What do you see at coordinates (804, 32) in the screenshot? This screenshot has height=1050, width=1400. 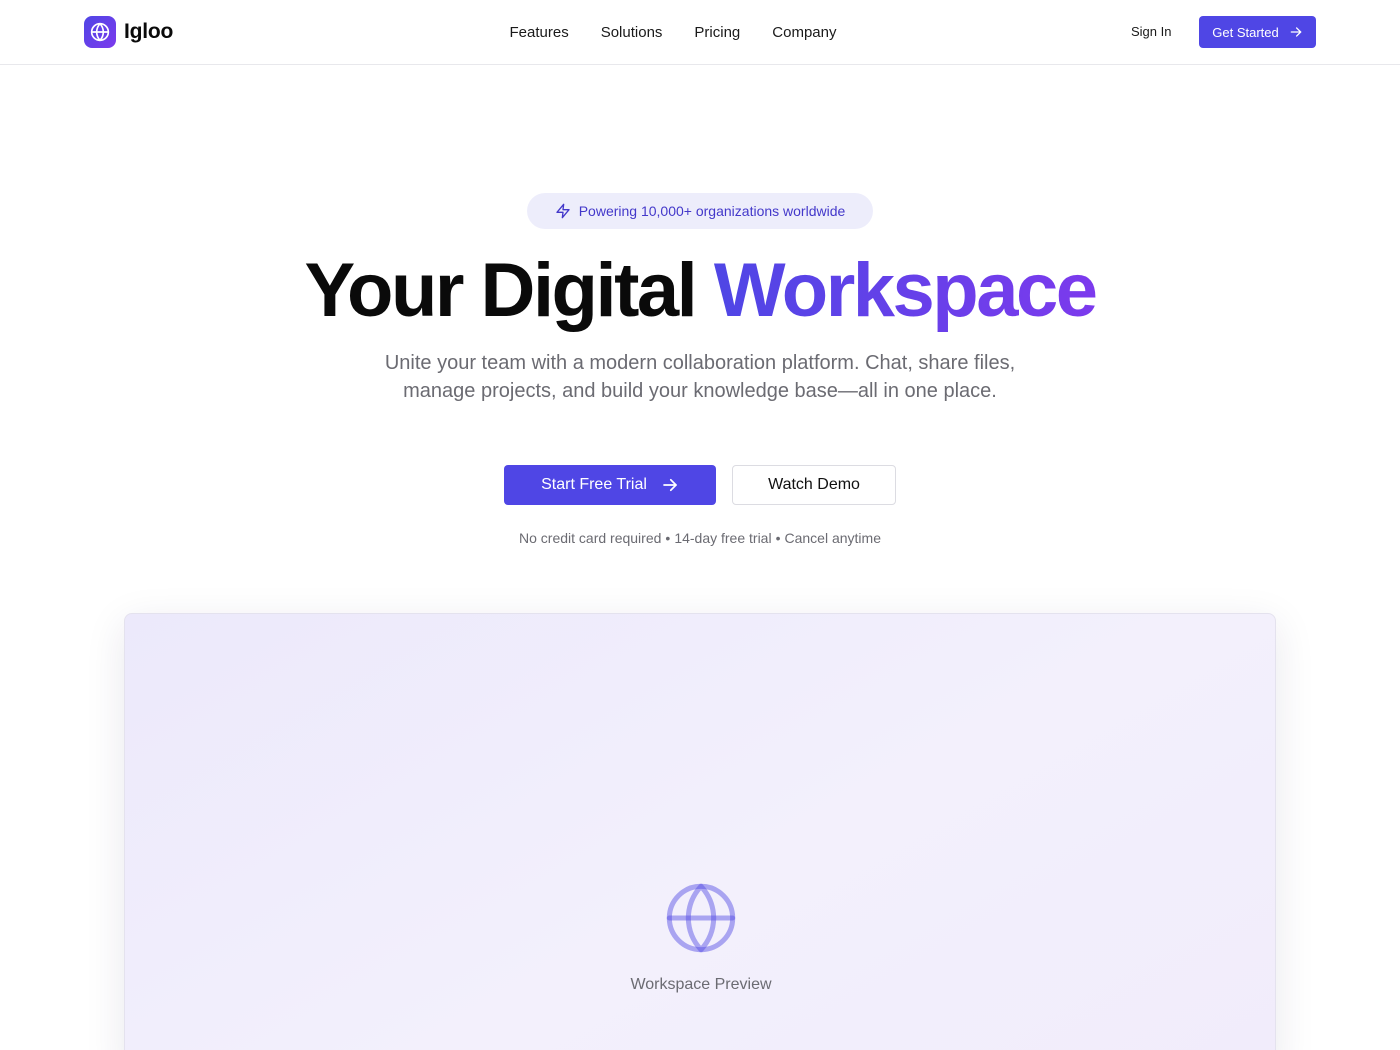 I see `nav-link-company: Company` at bounding box center [804, 32].